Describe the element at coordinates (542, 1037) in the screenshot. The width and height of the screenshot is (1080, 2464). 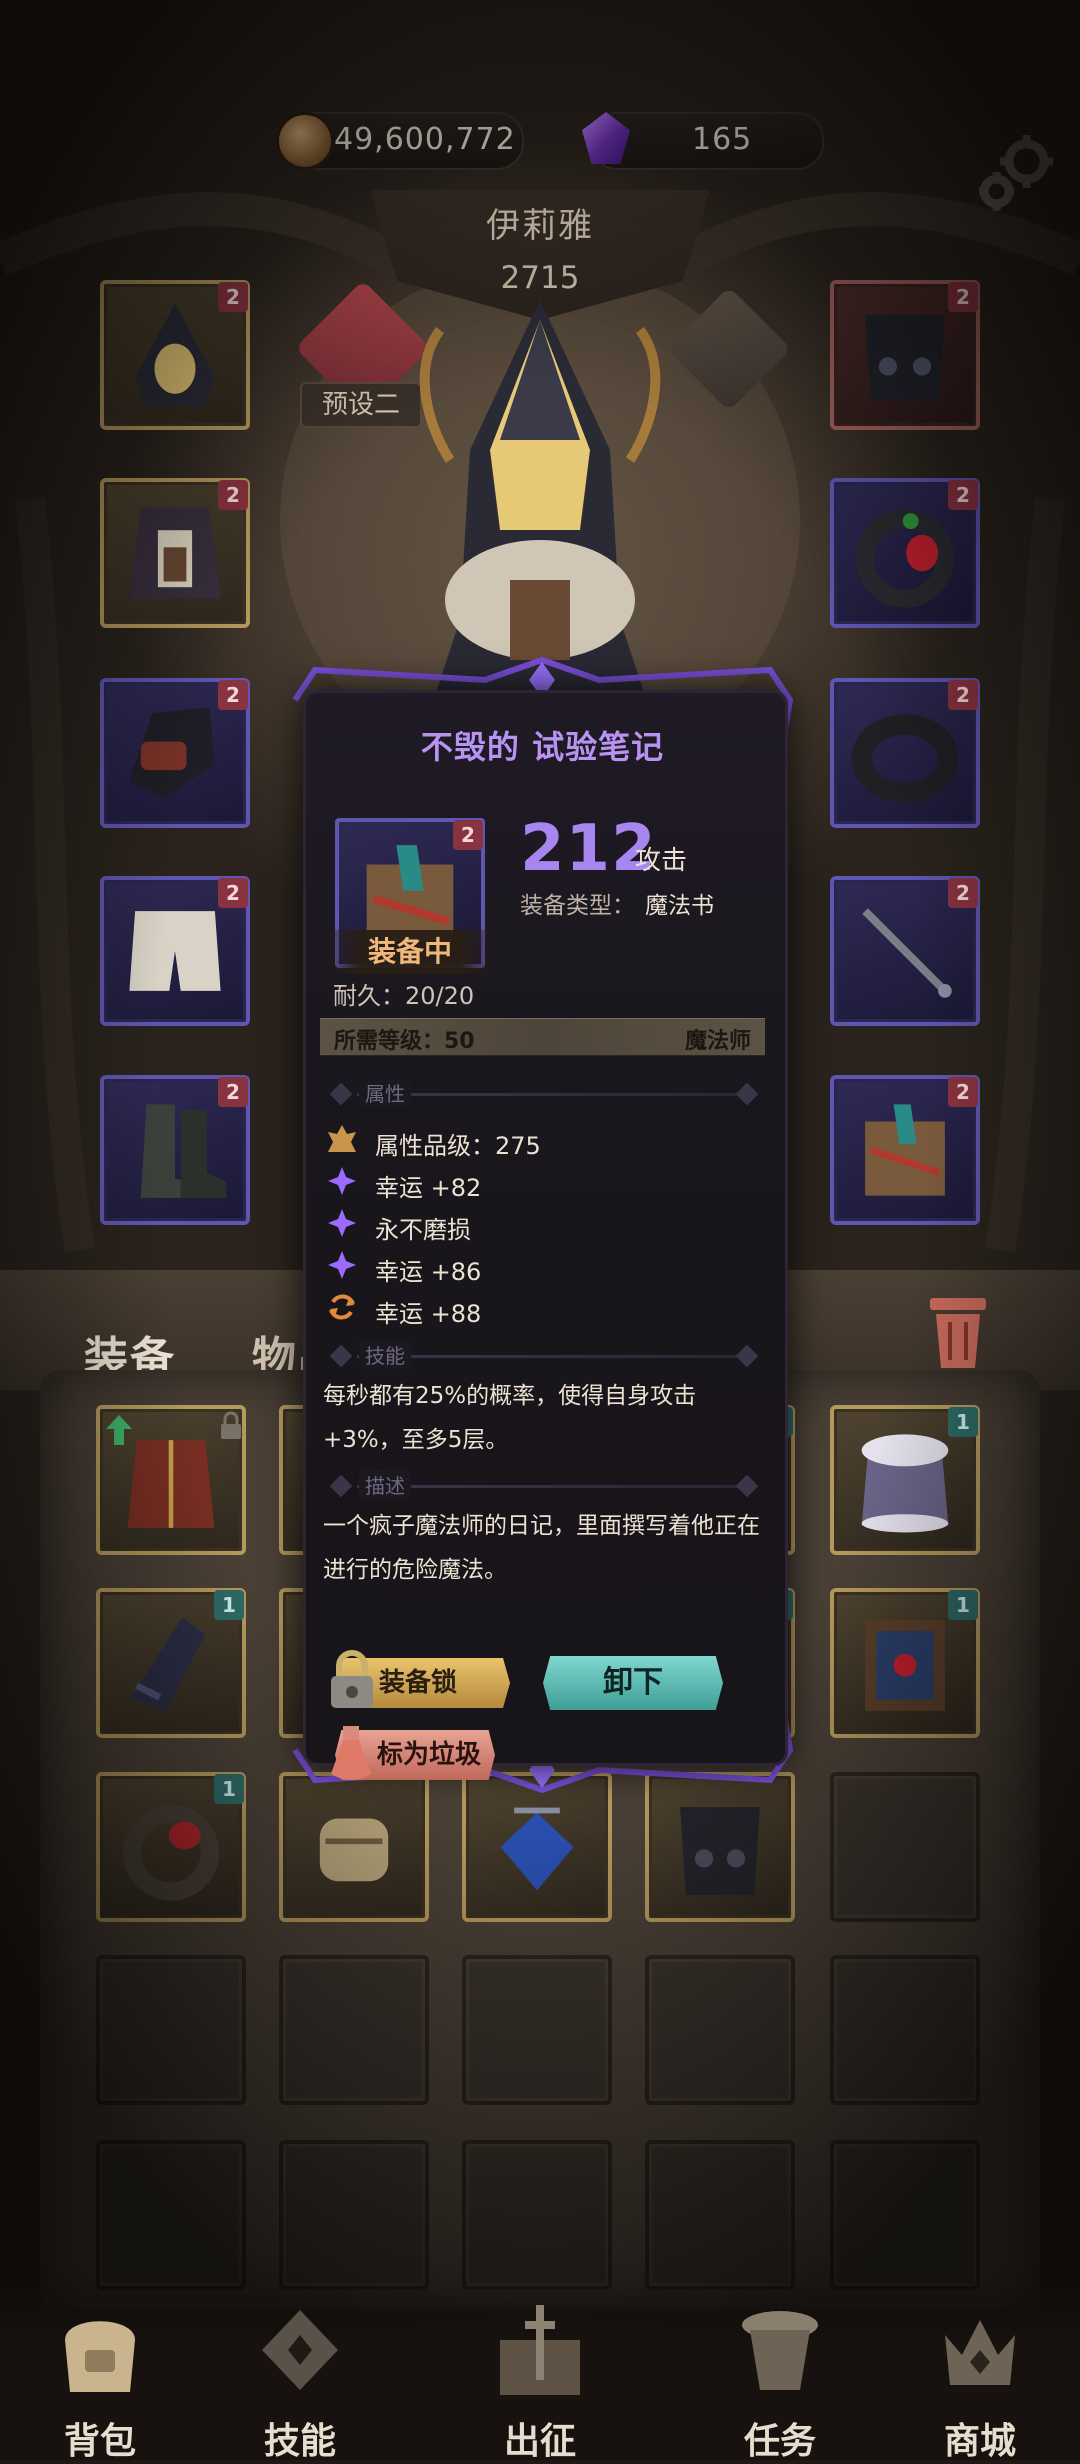
I see `requirement-bar: 所需等级：50 魔法师` at that location.